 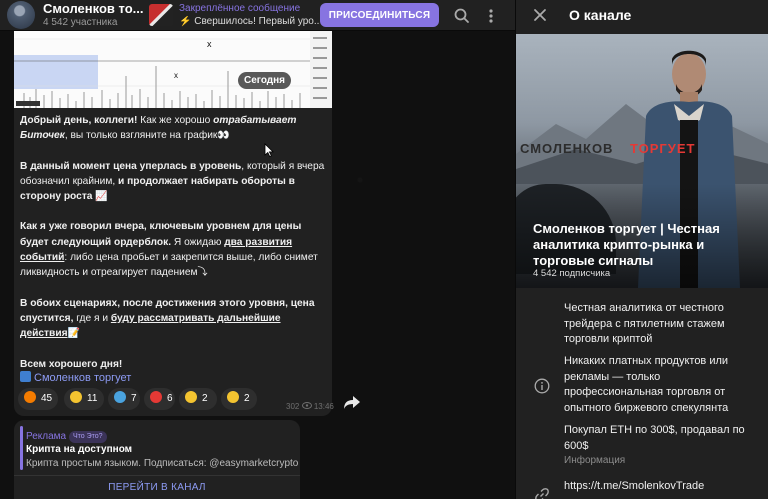 I want to click on subscriber-count: 4 542 подписчика, so click(x=572, y=273).